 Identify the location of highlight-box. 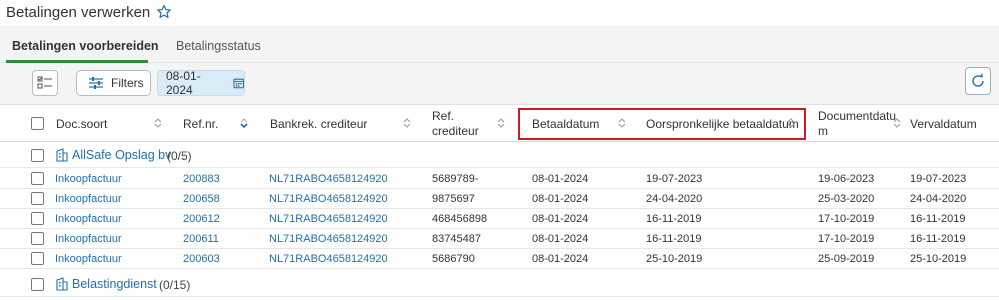
(662, 124).